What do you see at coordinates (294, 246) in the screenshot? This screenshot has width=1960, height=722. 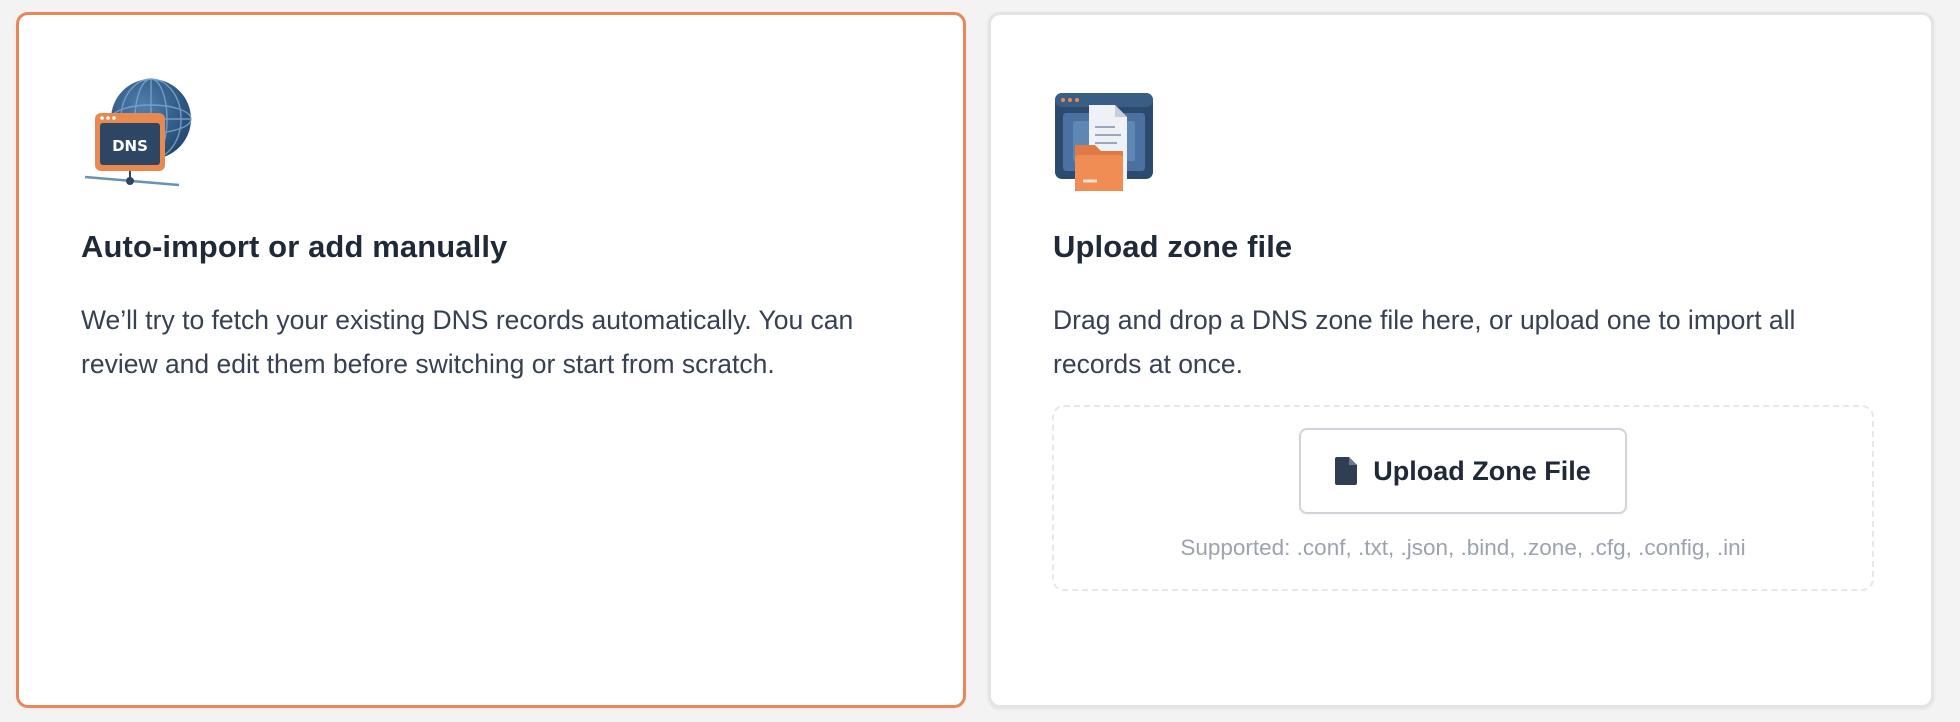 I see `auto-import-title: Auto-import or add manually` at bounding box center [294, 246].